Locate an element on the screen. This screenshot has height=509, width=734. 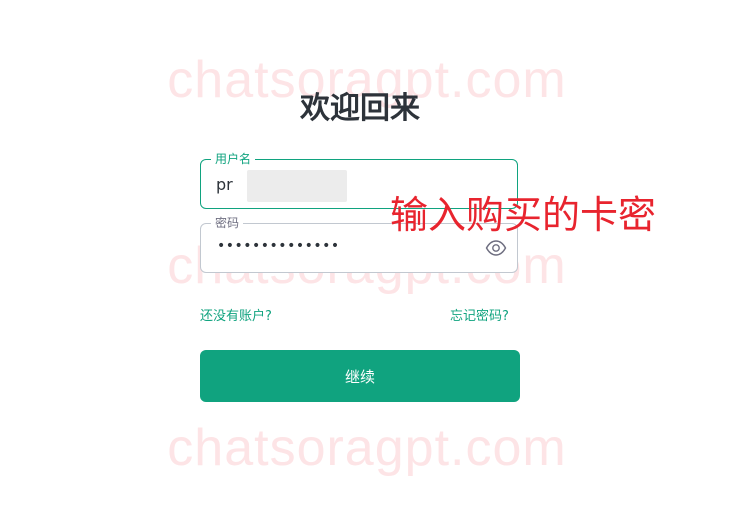
password-value: •••••••••••••• is located at coordinates (278, 246).